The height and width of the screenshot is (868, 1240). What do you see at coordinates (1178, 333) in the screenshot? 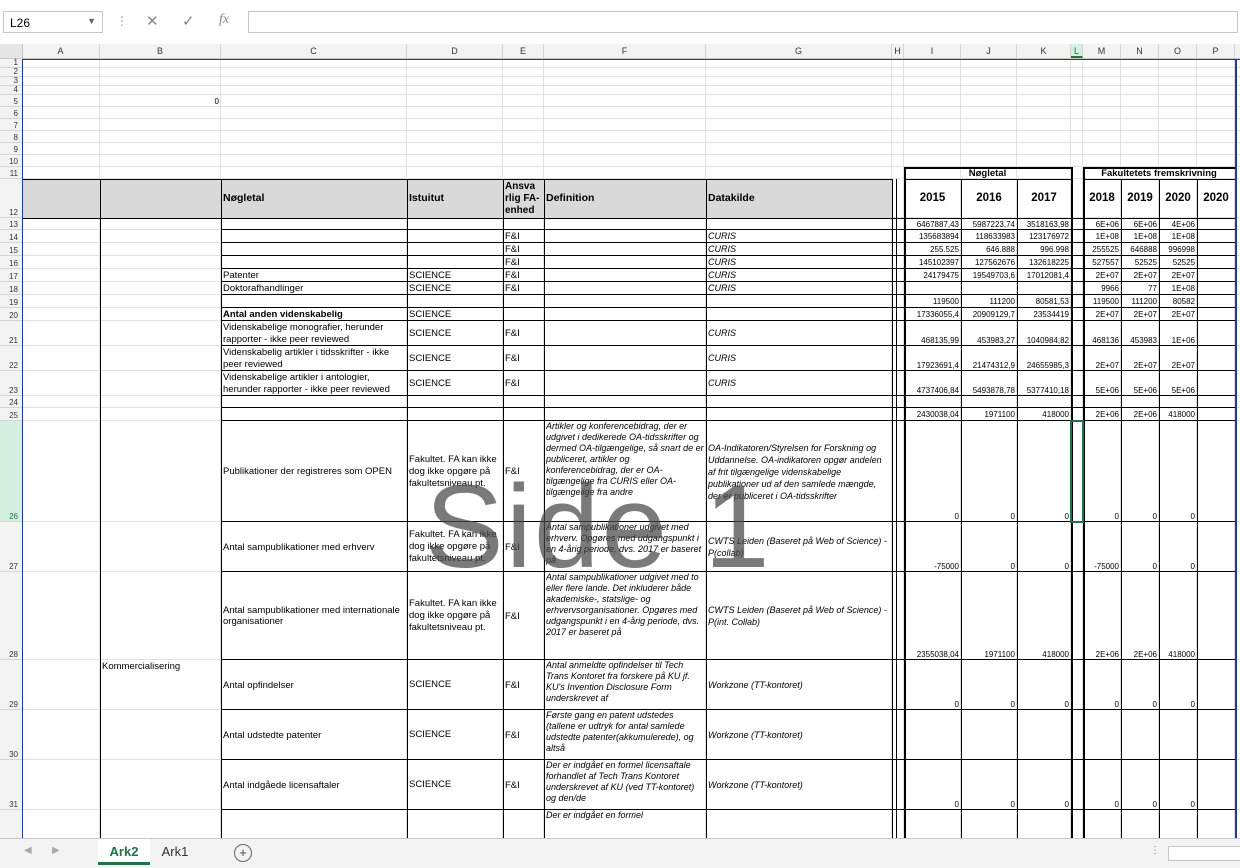
I see `cell-value: 1E+06` at bounding box center [1178, 333].